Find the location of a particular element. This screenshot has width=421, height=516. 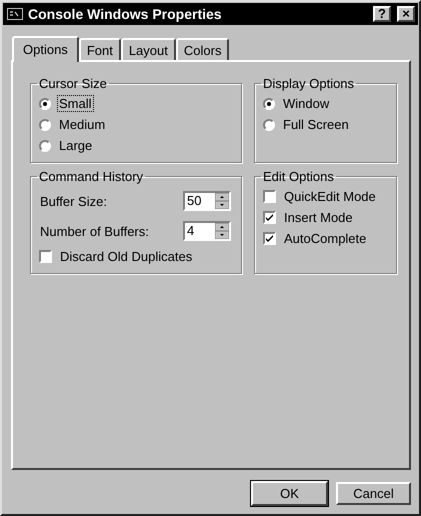

radio-label: Small is located at coordinates (75, 103).